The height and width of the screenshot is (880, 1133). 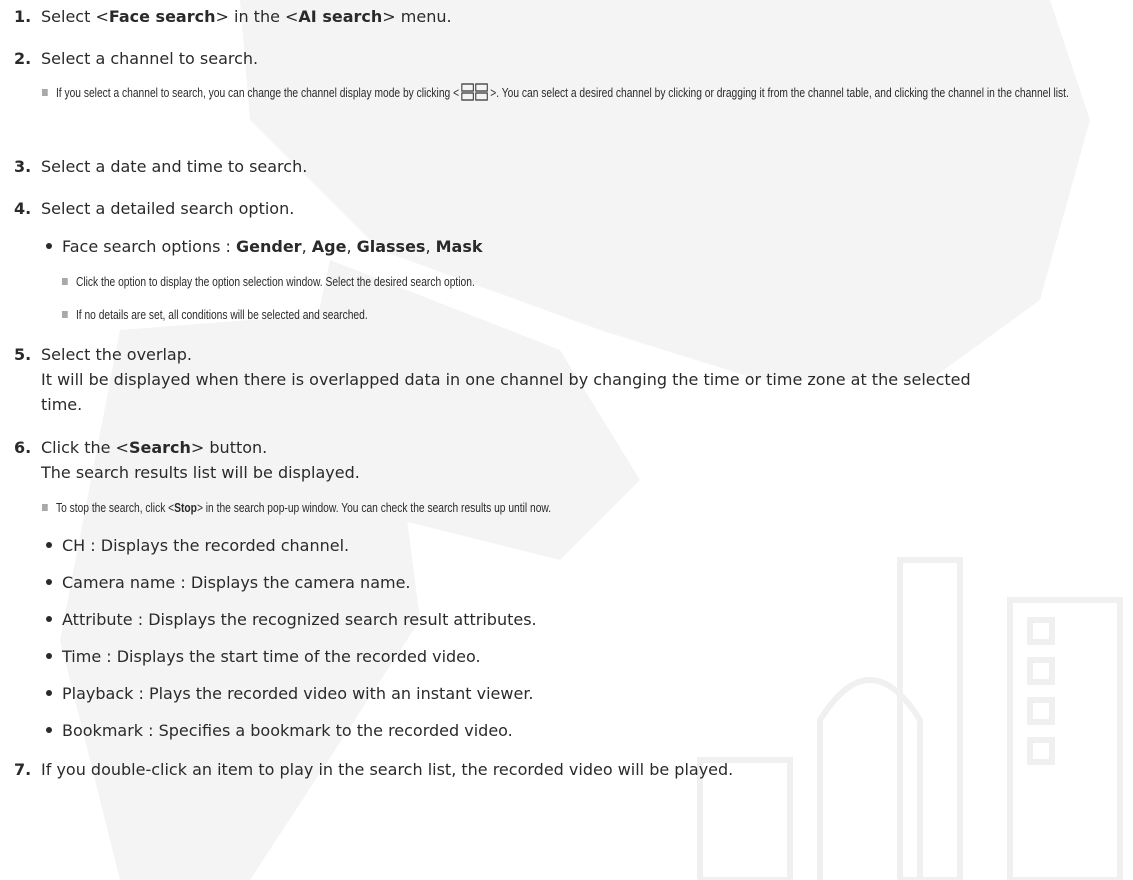 What do you see at coordinates (62, 404) in the screenshot?
I see `step-5-description-cont: time.` at bounding box center [62, 404].